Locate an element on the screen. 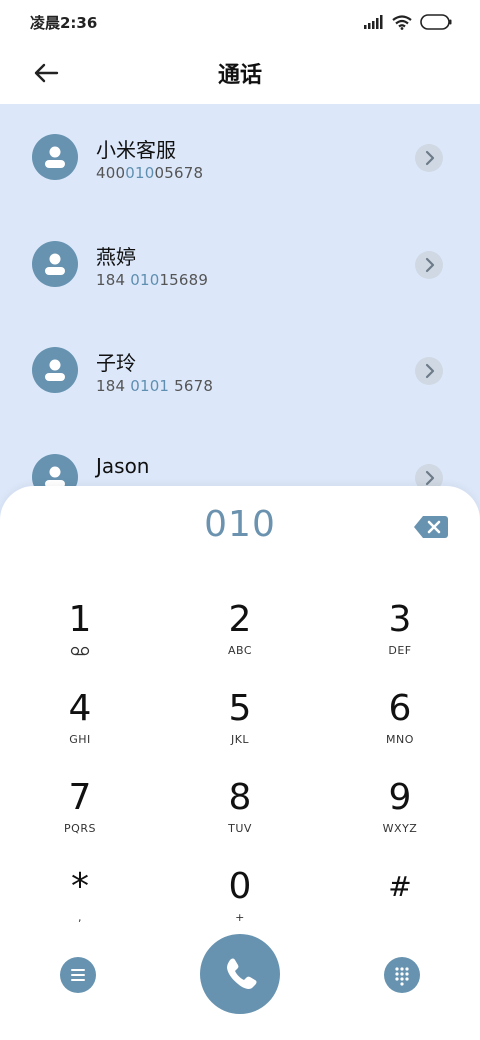 The image size is (480, 1040). contact-number: 40001005678 is located at coordinates (150, 173).